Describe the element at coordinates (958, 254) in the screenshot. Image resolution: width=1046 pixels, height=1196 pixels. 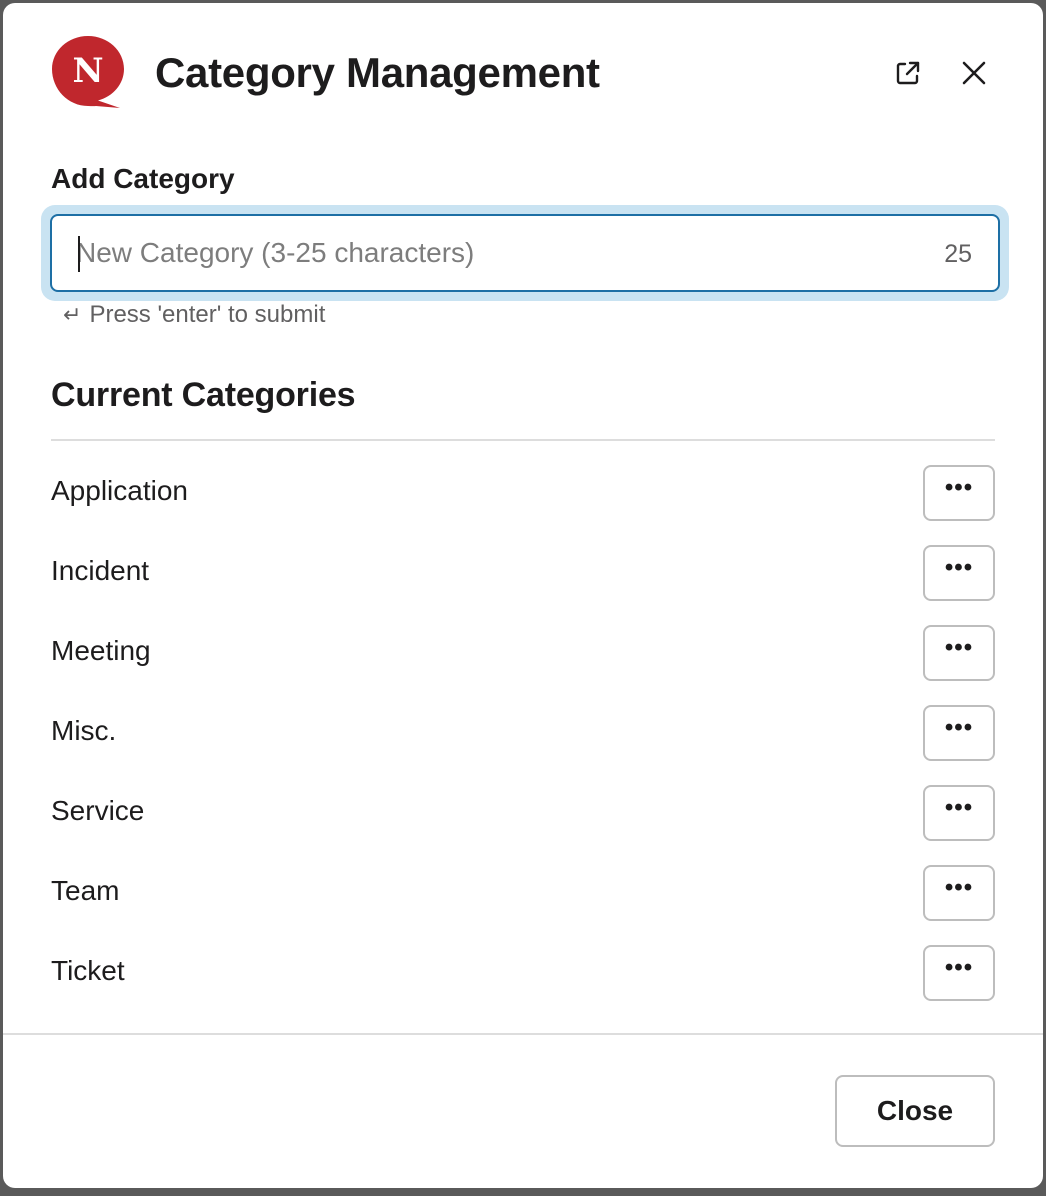
I see `char-counter: 25` at that location.